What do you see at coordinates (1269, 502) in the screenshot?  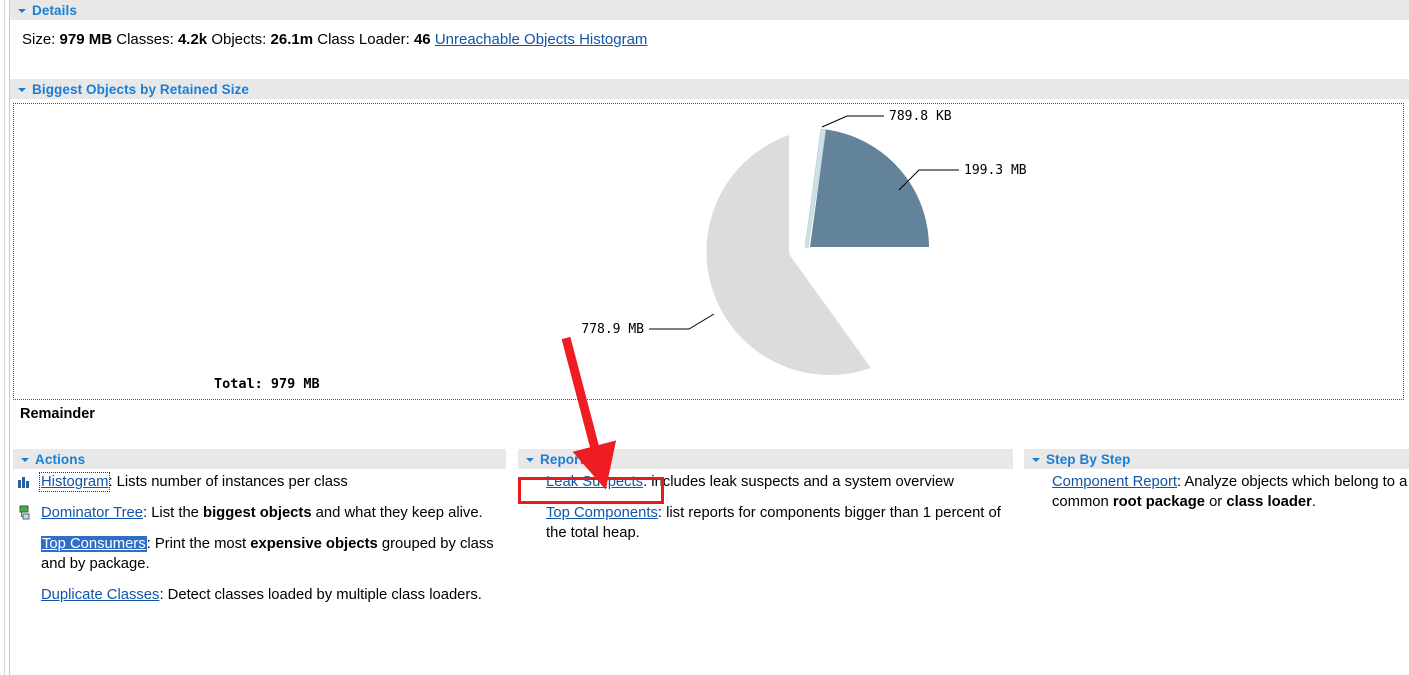 I see `emphasis-text: class loader` at bounding box center [1269, 502].